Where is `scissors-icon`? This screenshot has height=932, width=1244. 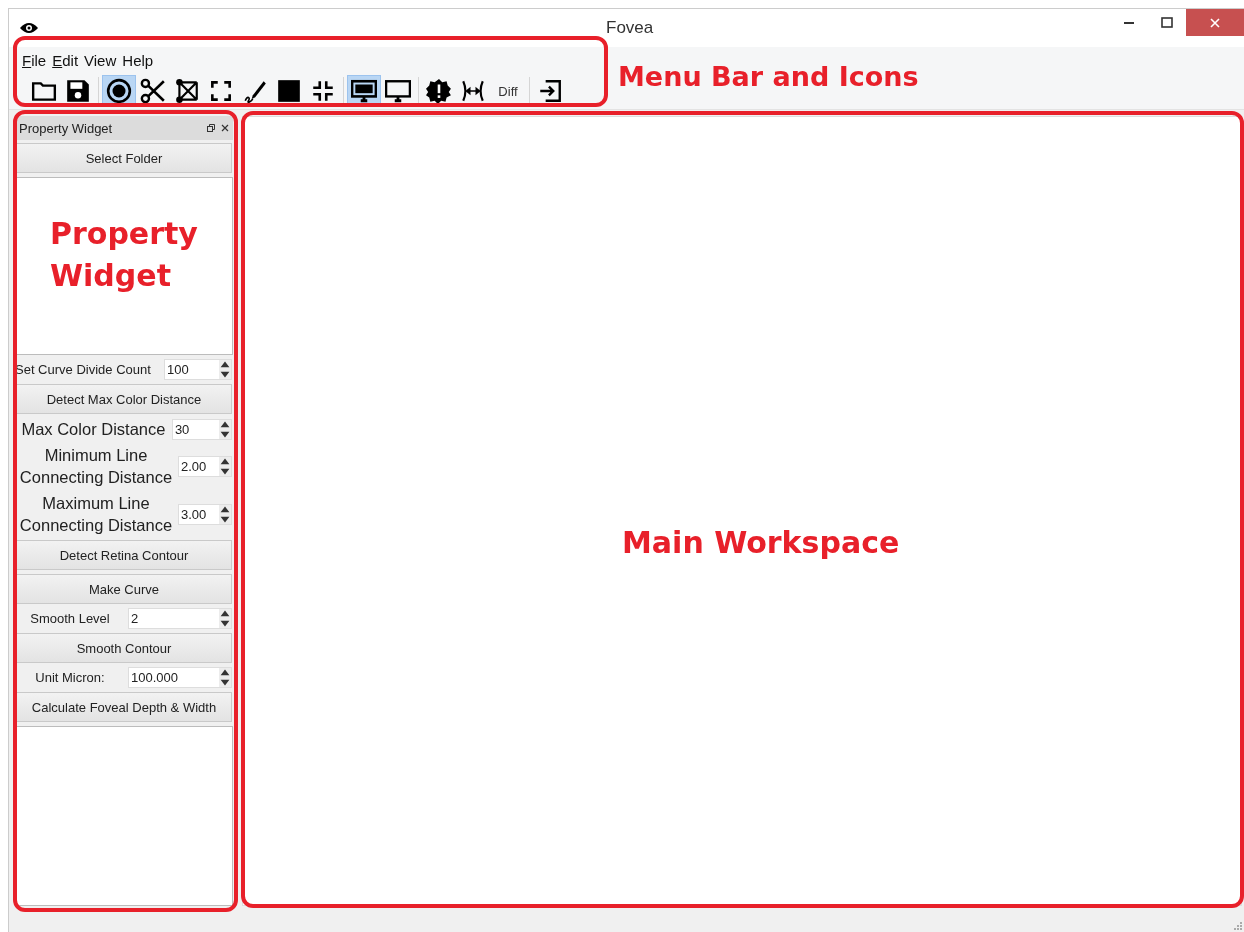
scissors-icon is located at coordinates (153, 91).